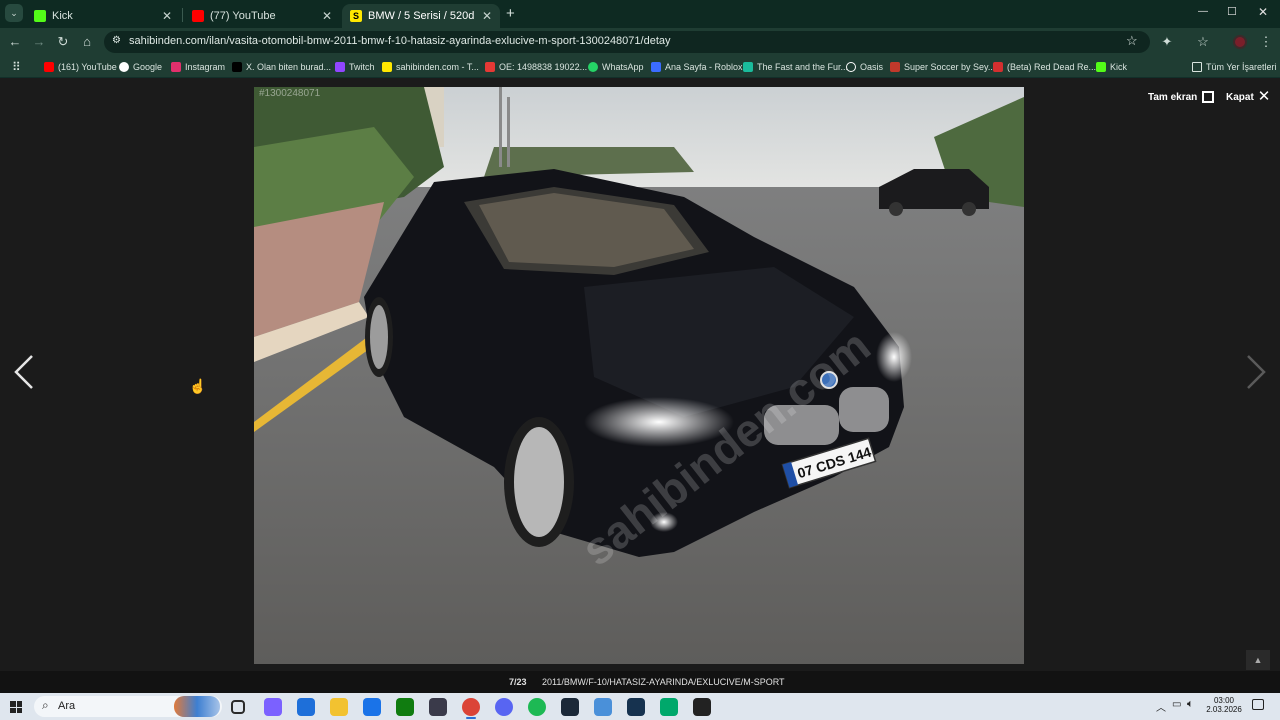 This screenshot has width=1280, height=720. What do you see at coordinates (1232, 11) in the screenshot?
I see `maximize-button: ☐` at bounding box center [1232, 11].